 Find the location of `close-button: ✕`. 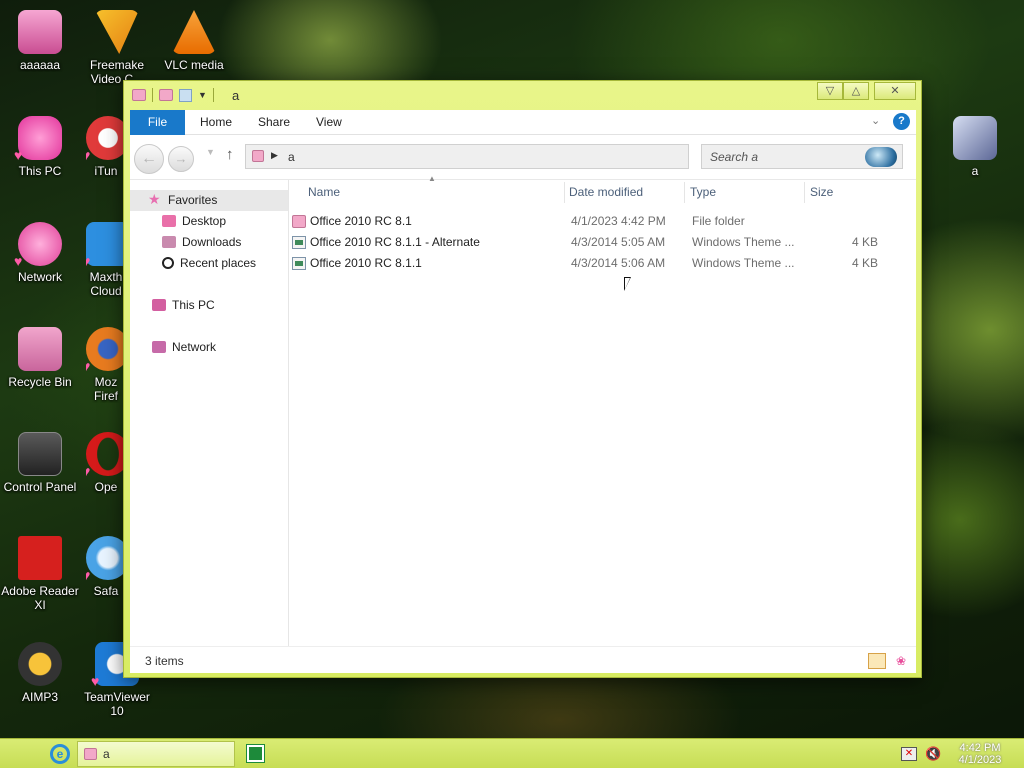

close-button: ✕ is located at coordinates (895, 91).